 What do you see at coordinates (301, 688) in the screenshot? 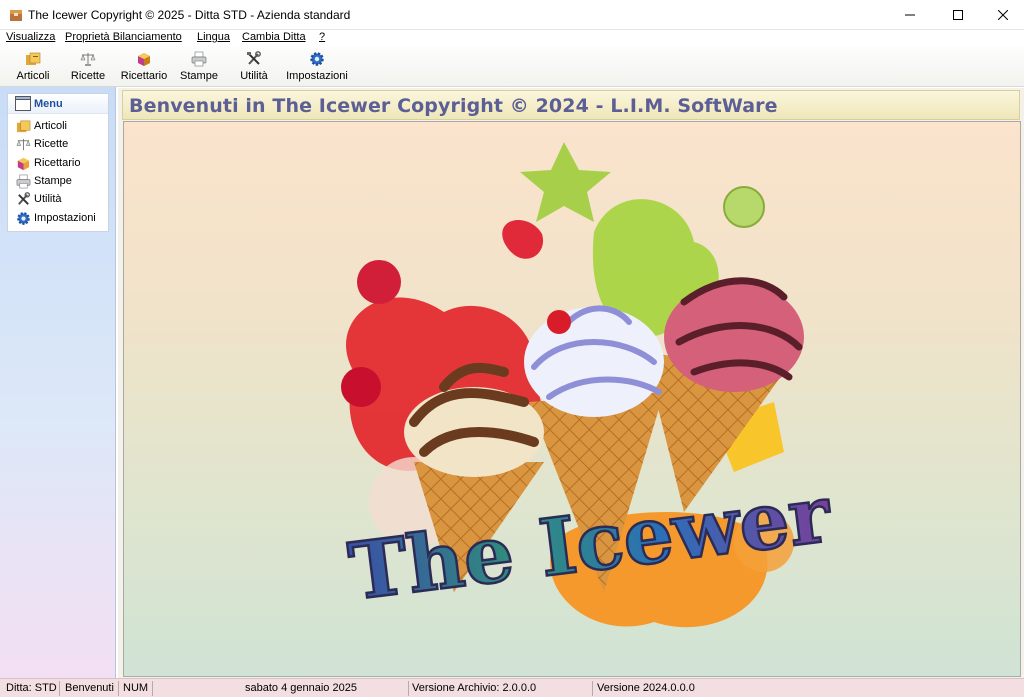
I see `status-date: sabato 4 gennaio 2025` at bounding box center [301, 688].